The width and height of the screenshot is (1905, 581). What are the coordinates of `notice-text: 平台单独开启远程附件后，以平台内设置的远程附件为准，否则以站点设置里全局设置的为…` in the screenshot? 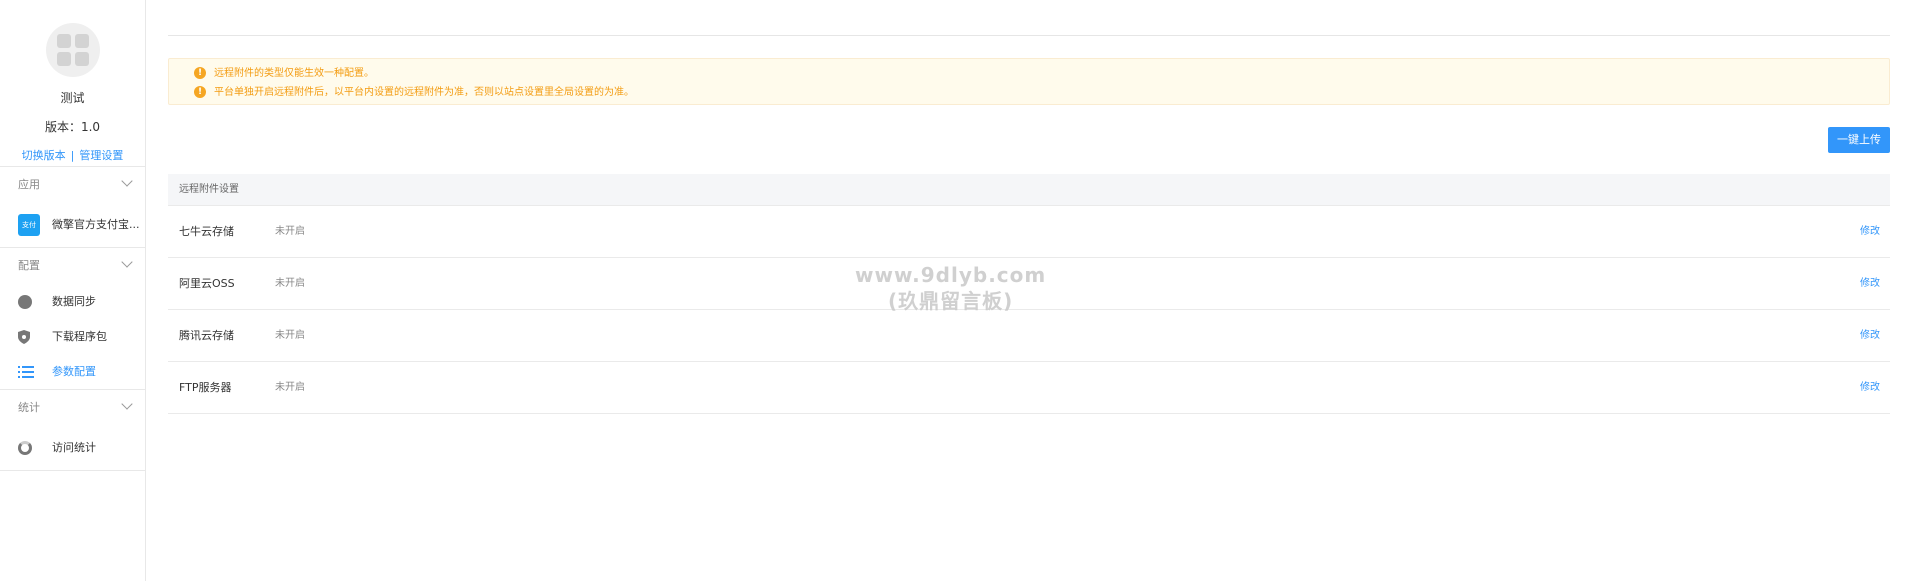 It's located at (424, 92).